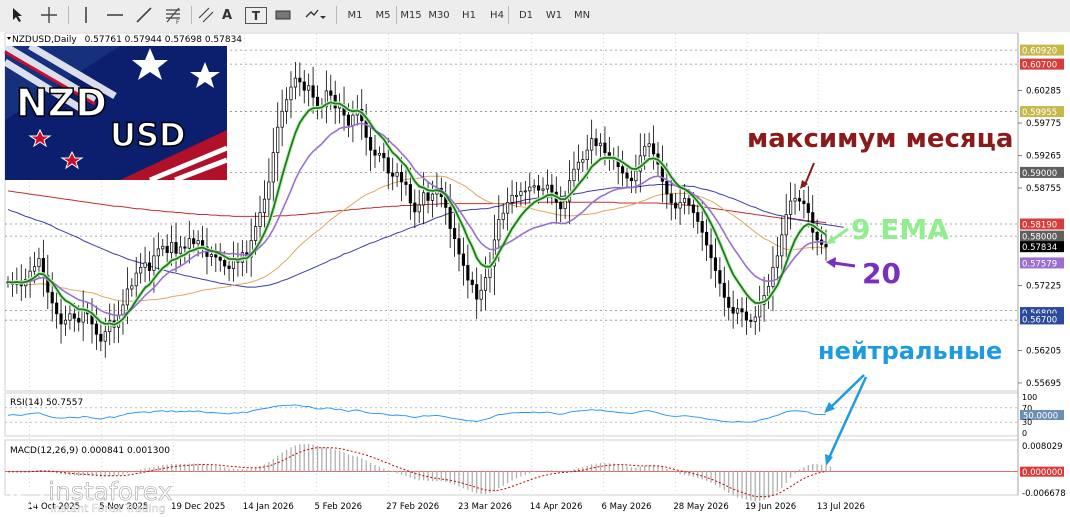  I want to click on vertical-line-icon, so click(86, 15).